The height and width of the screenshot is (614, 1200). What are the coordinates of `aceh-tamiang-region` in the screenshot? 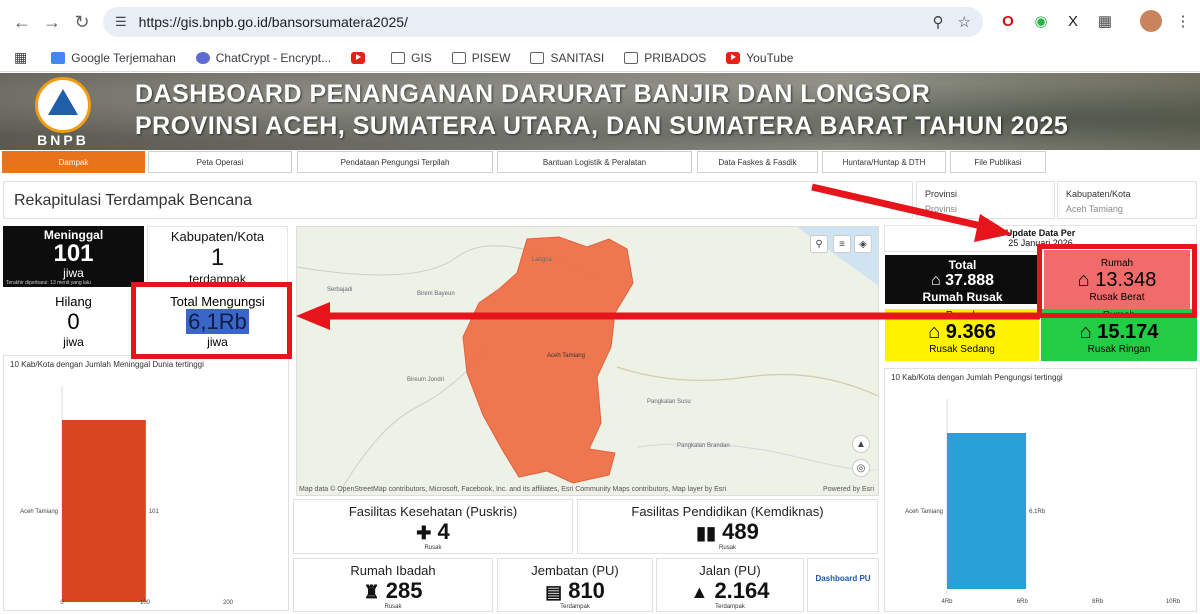 It's located at (548, 360).